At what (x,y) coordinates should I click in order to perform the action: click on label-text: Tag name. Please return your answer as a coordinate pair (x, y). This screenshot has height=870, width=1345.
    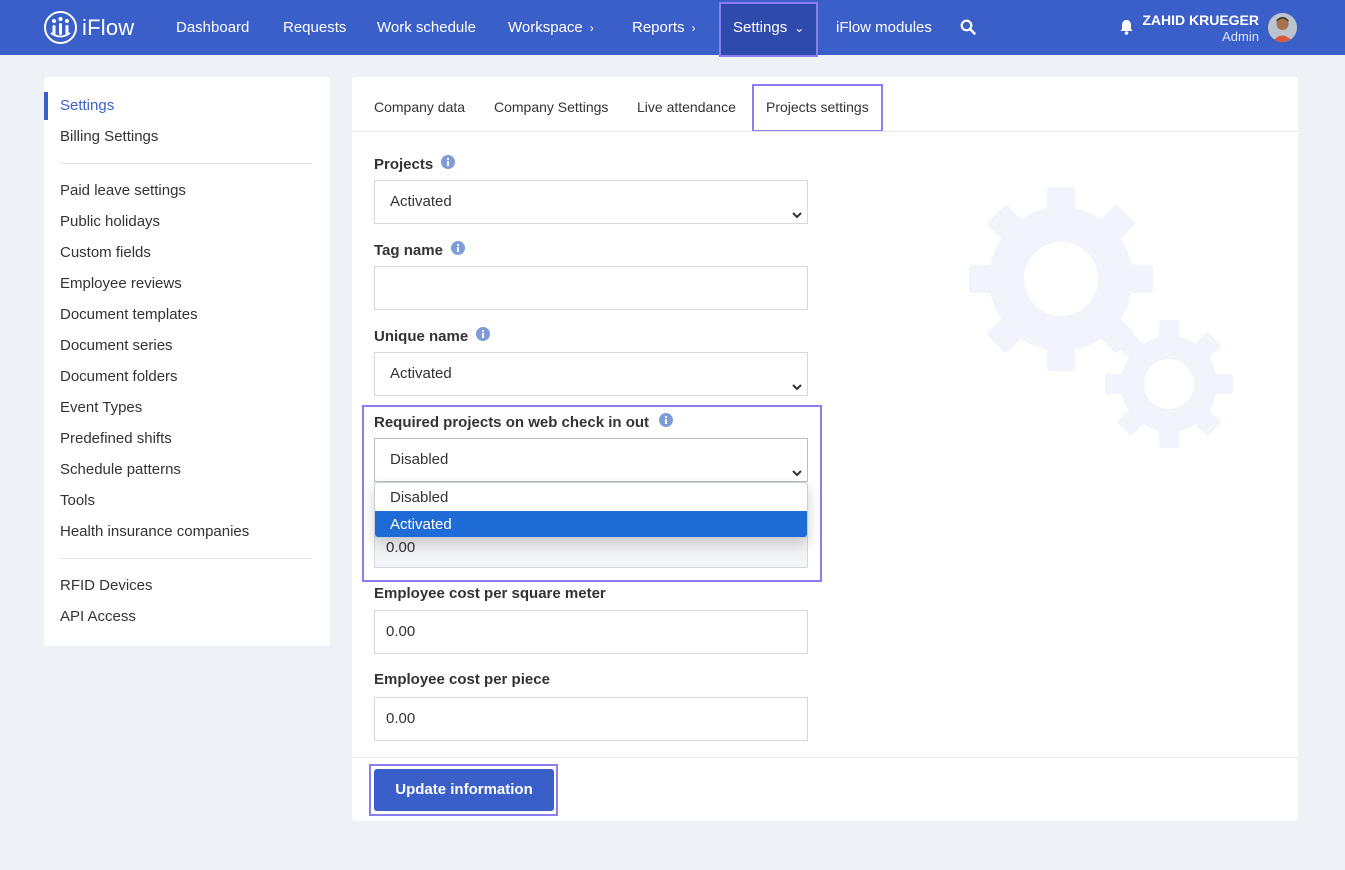
    Looking at the image, I should click on (408, 250).